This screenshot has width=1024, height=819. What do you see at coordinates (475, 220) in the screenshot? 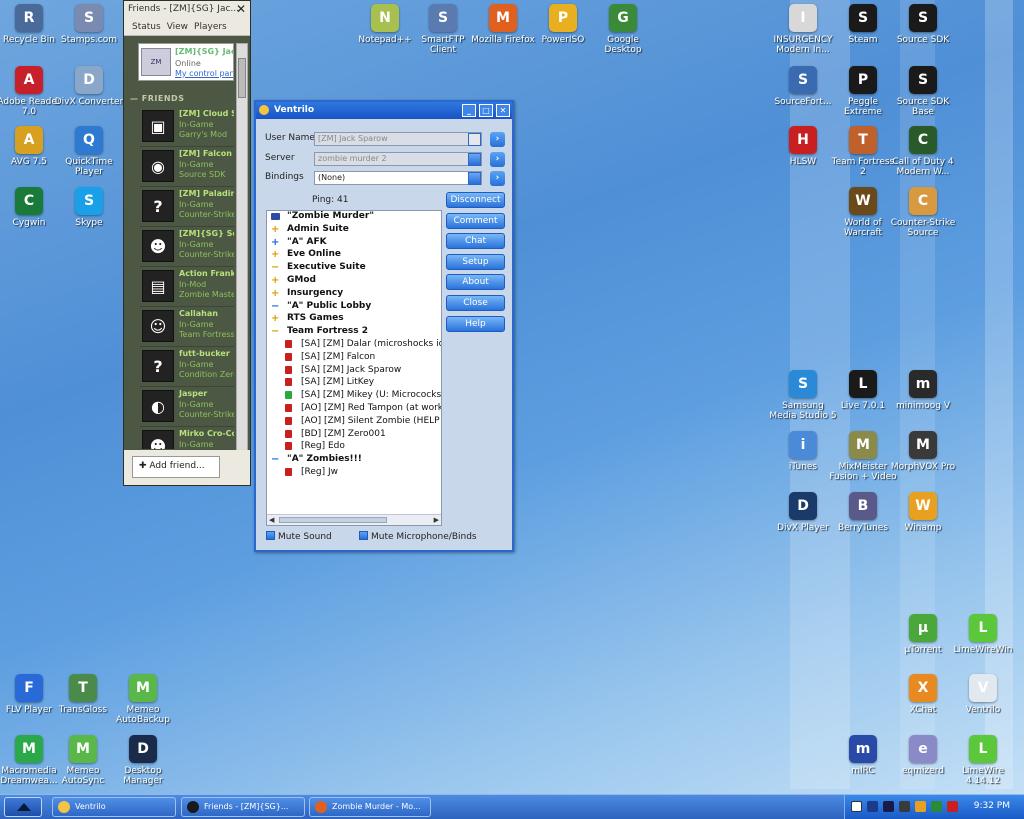
I see `comment-button: Comment` at bounding box center [475, 220].